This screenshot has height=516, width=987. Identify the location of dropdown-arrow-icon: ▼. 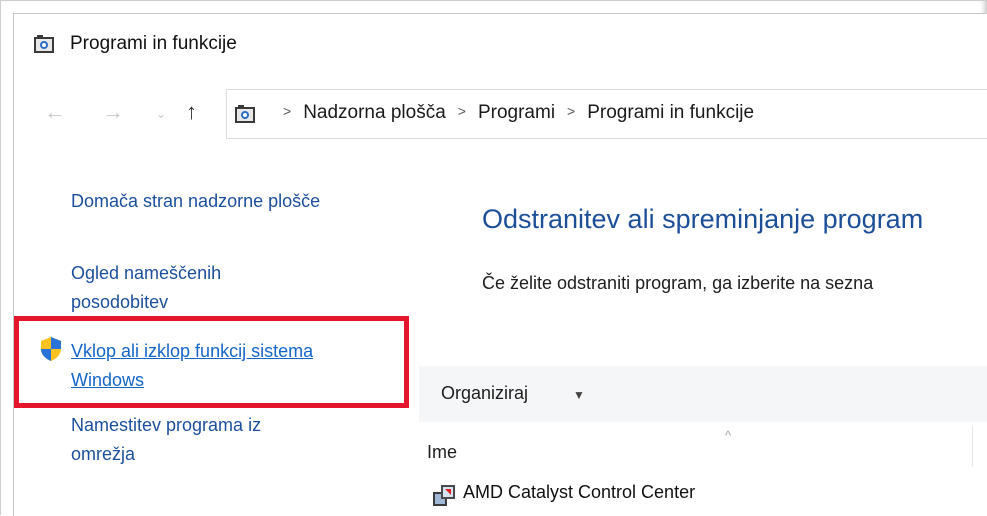
(579, 395).